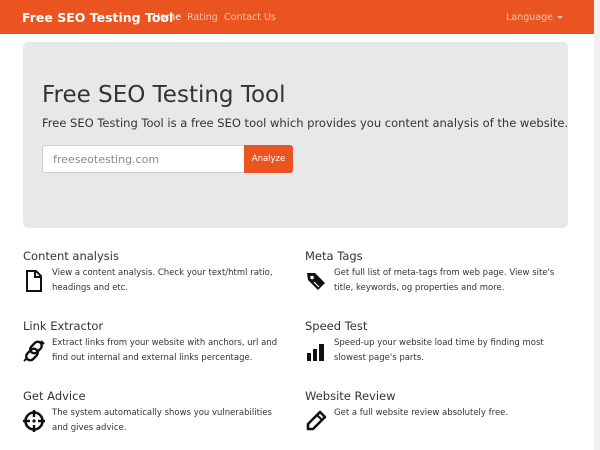 This screenshot has height=450, width=600. Describe the element at coordinates (268, 159) in the screenshot. I see `analyze-button: Analyze` at that location.